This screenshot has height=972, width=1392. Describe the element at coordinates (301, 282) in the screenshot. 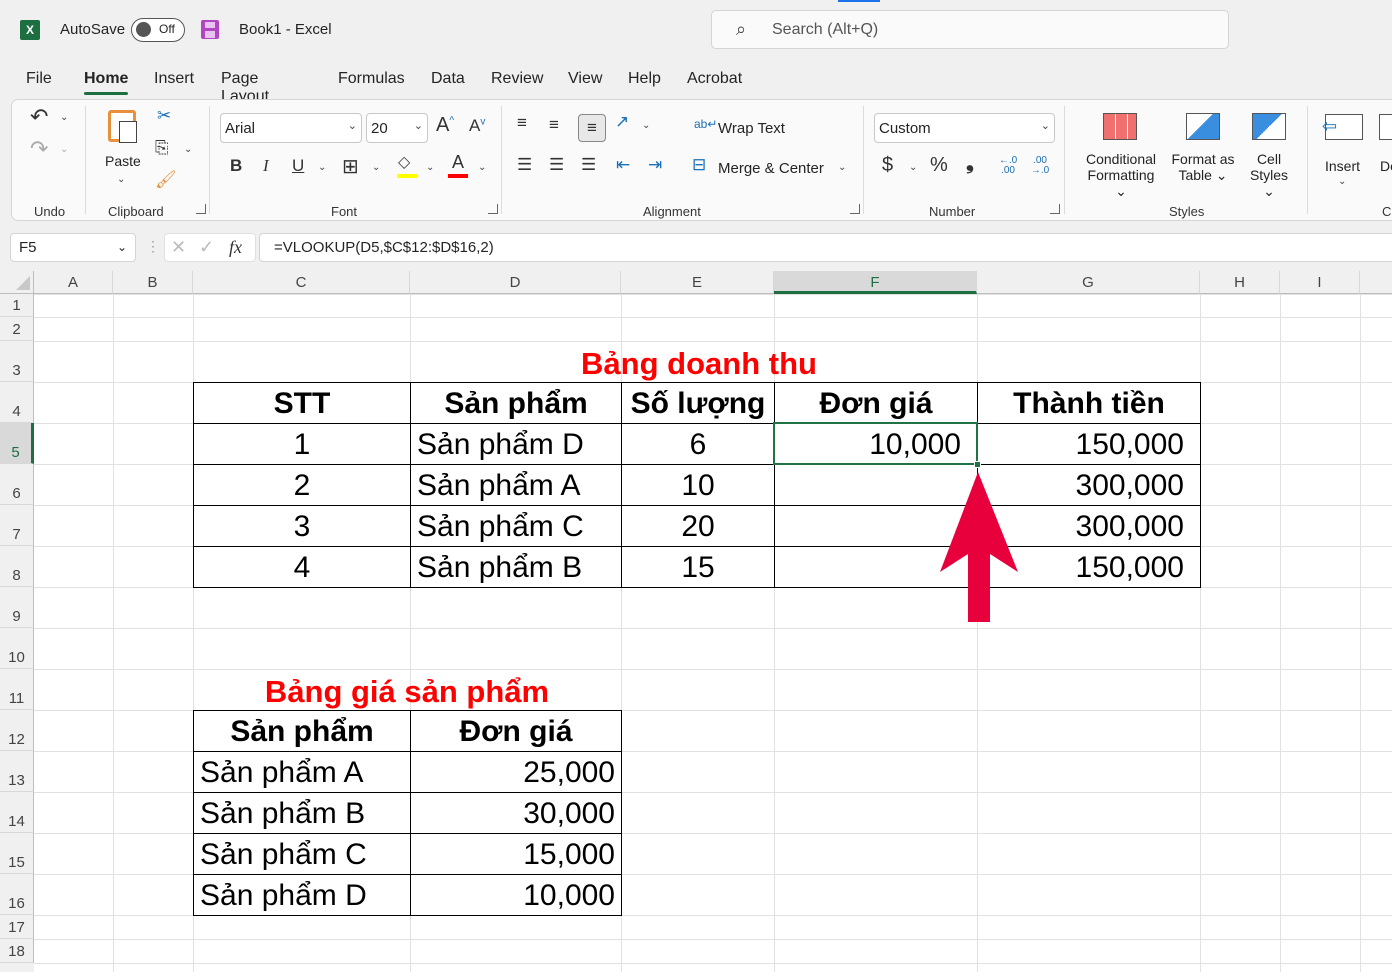

I see `column-header-c: C` at that location.